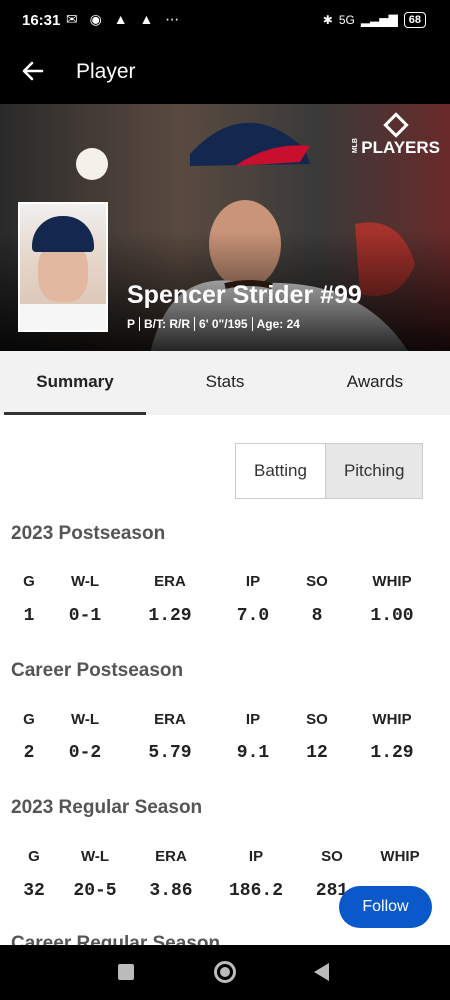 Image resolution: width=450 pixels, height=1000 pixels. I want to click on network-label: 5G, so click(346, 20).